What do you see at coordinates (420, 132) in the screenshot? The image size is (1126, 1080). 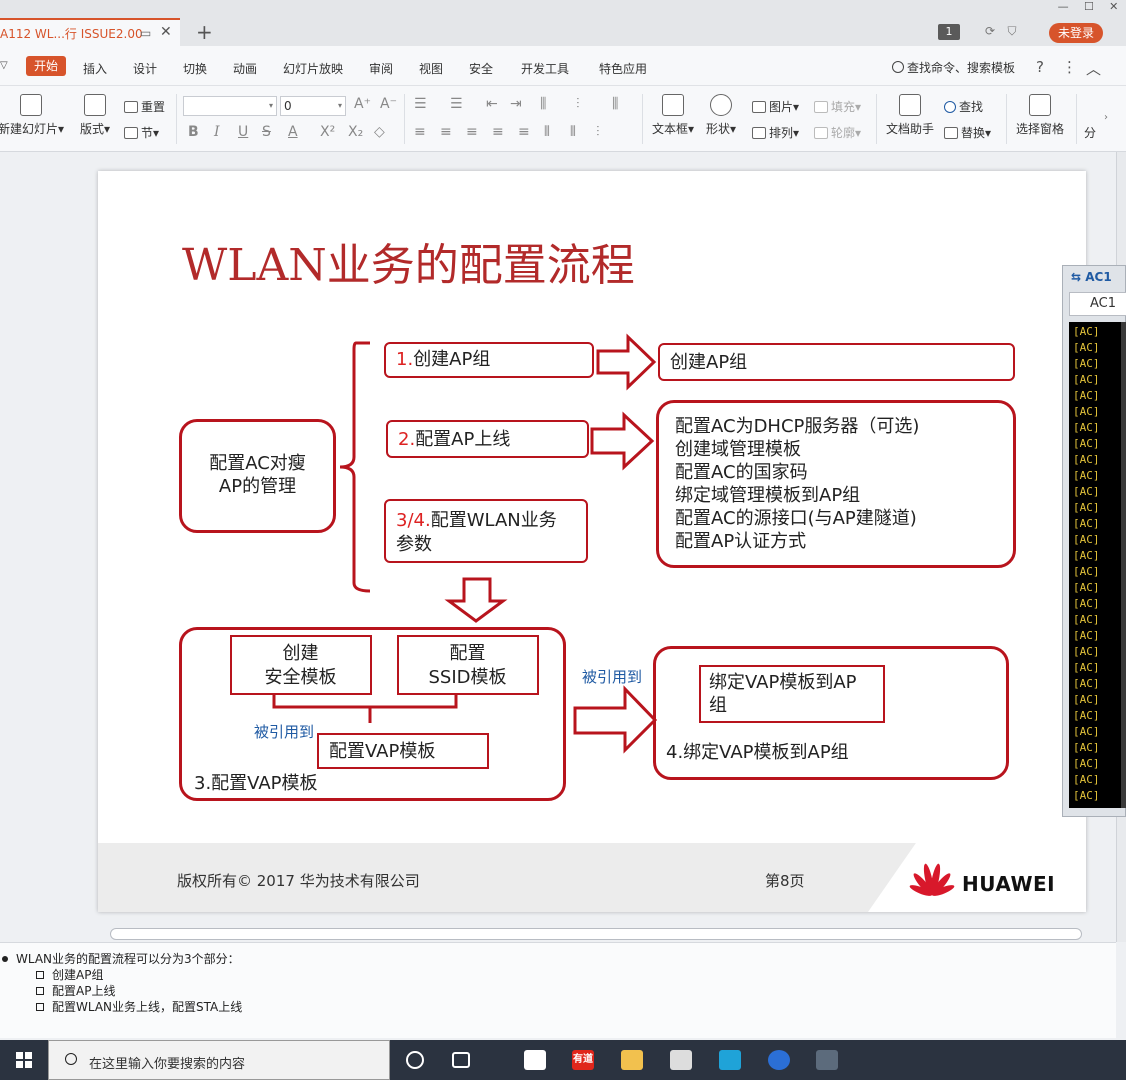 I see `align-left-icon: ≡` at bounding box center [420, 132].